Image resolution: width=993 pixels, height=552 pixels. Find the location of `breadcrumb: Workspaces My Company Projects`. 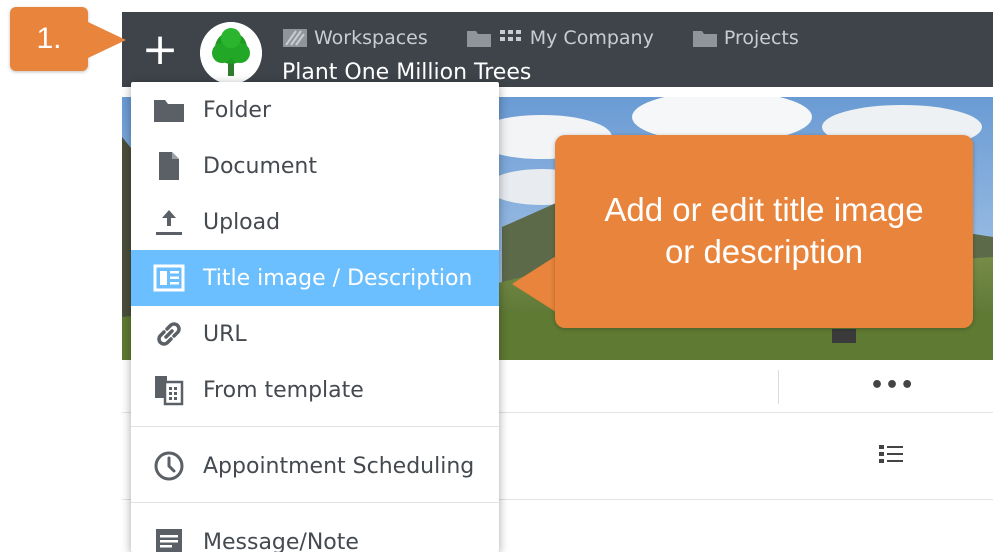

breadcrumb: Workspaces My Company Projects is located at coordinates (559, 38).